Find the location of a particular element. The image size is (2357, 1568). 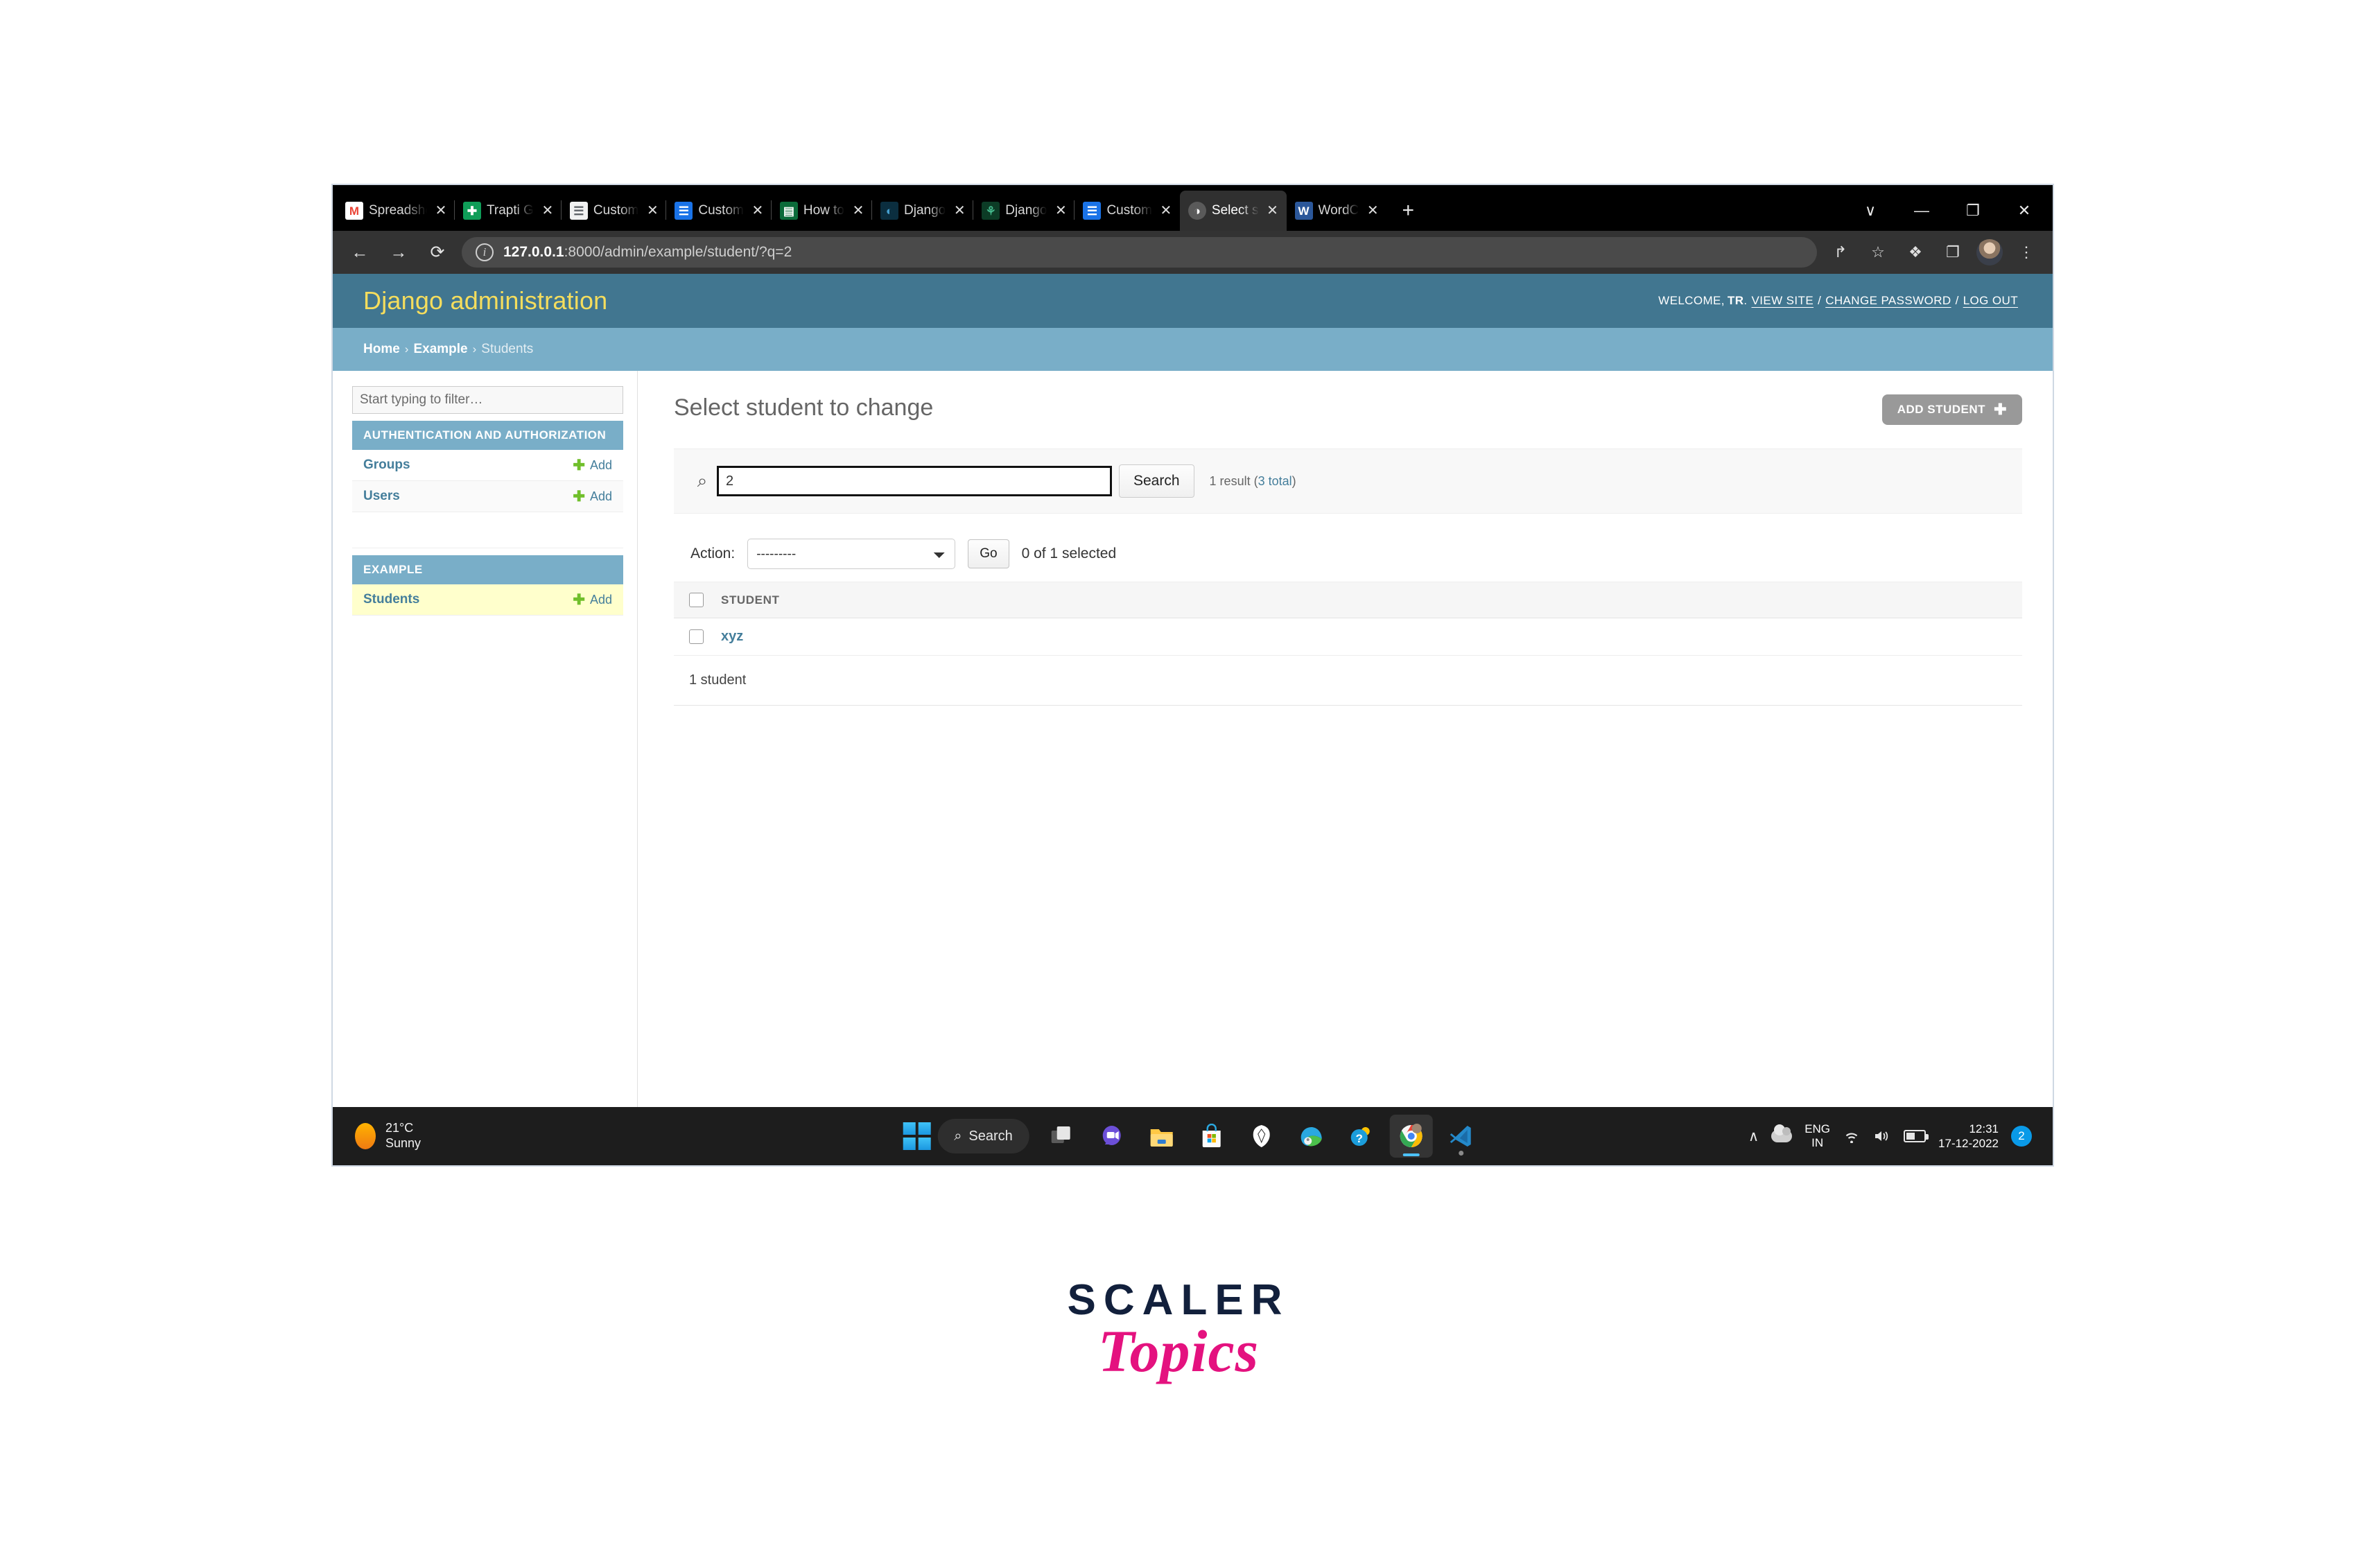

view-site-link: VIEW SITE is located at coordinates (1783, 301).